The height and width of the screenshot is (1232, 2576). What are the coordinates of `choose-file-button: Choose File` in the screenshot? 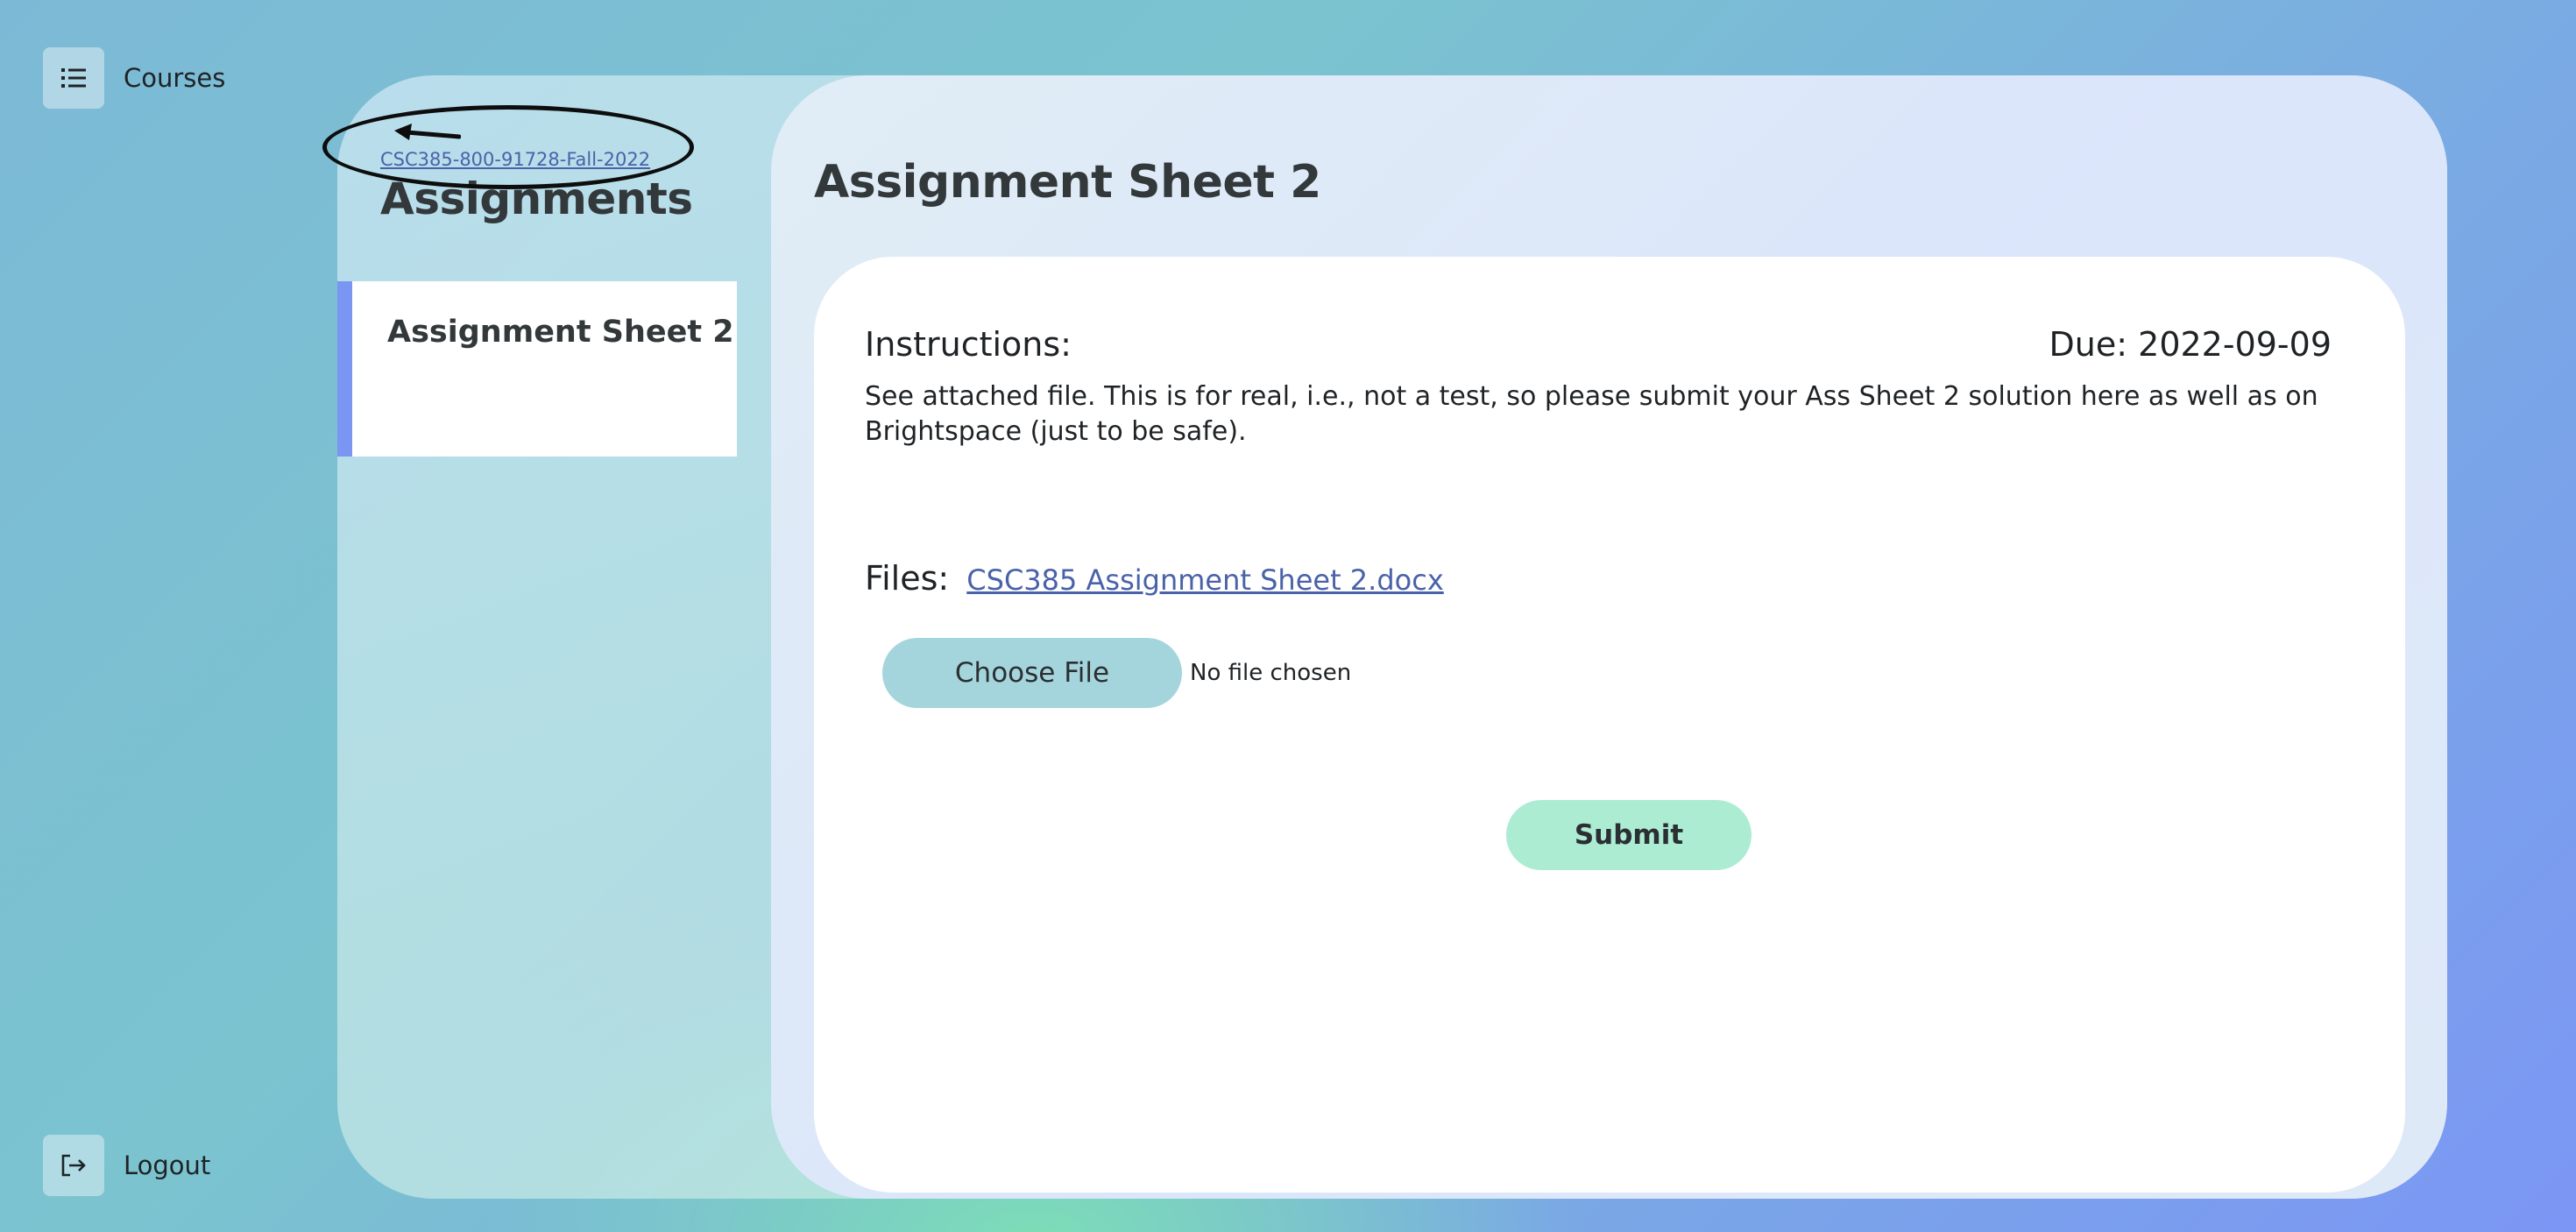 It's located at (1032, 673).